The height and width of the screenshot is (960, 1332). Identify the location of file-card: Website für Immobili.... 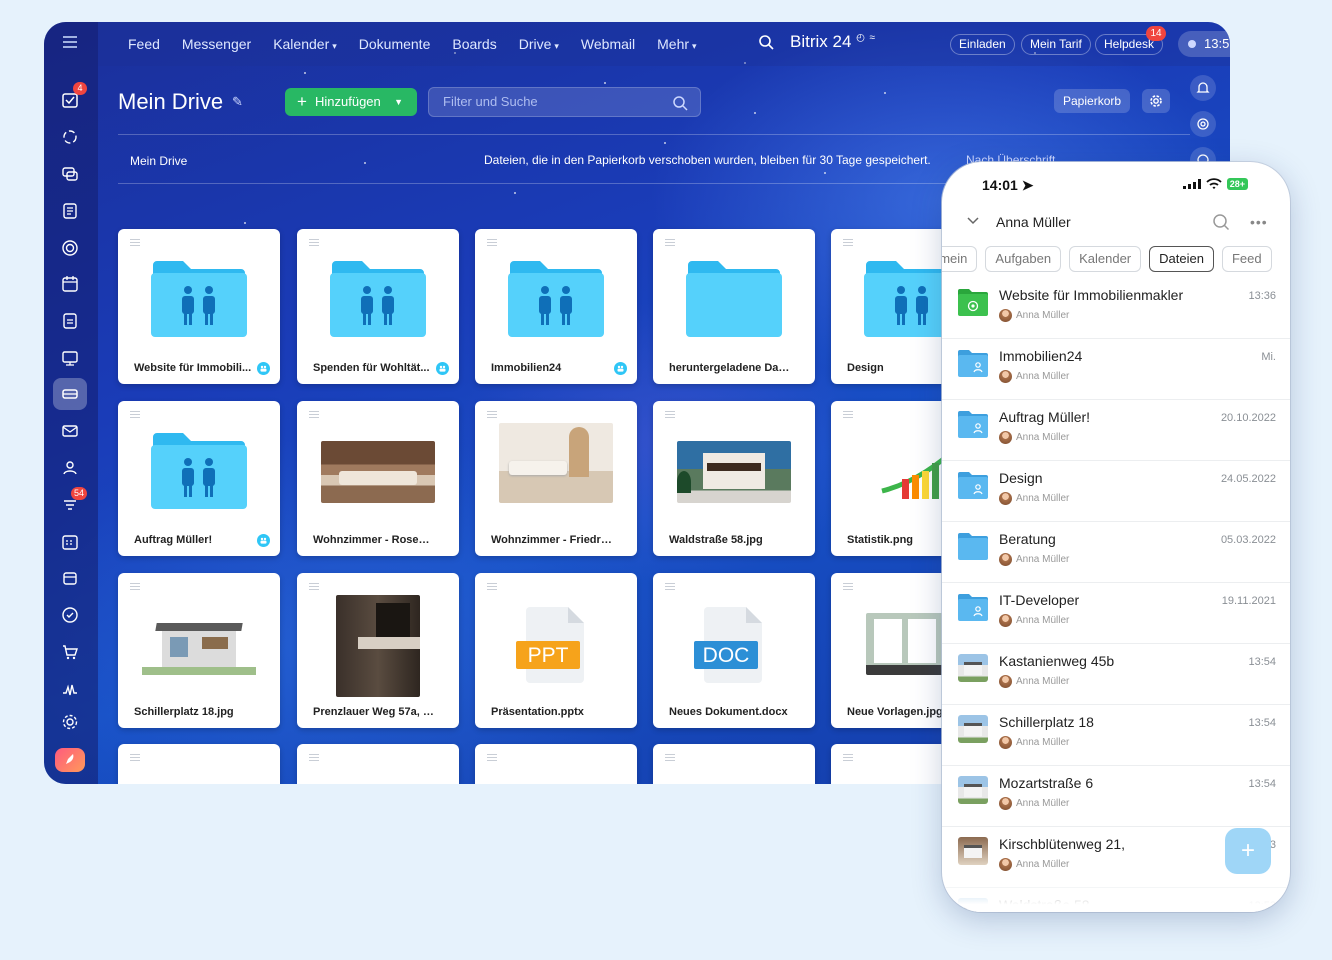
(199, 306).